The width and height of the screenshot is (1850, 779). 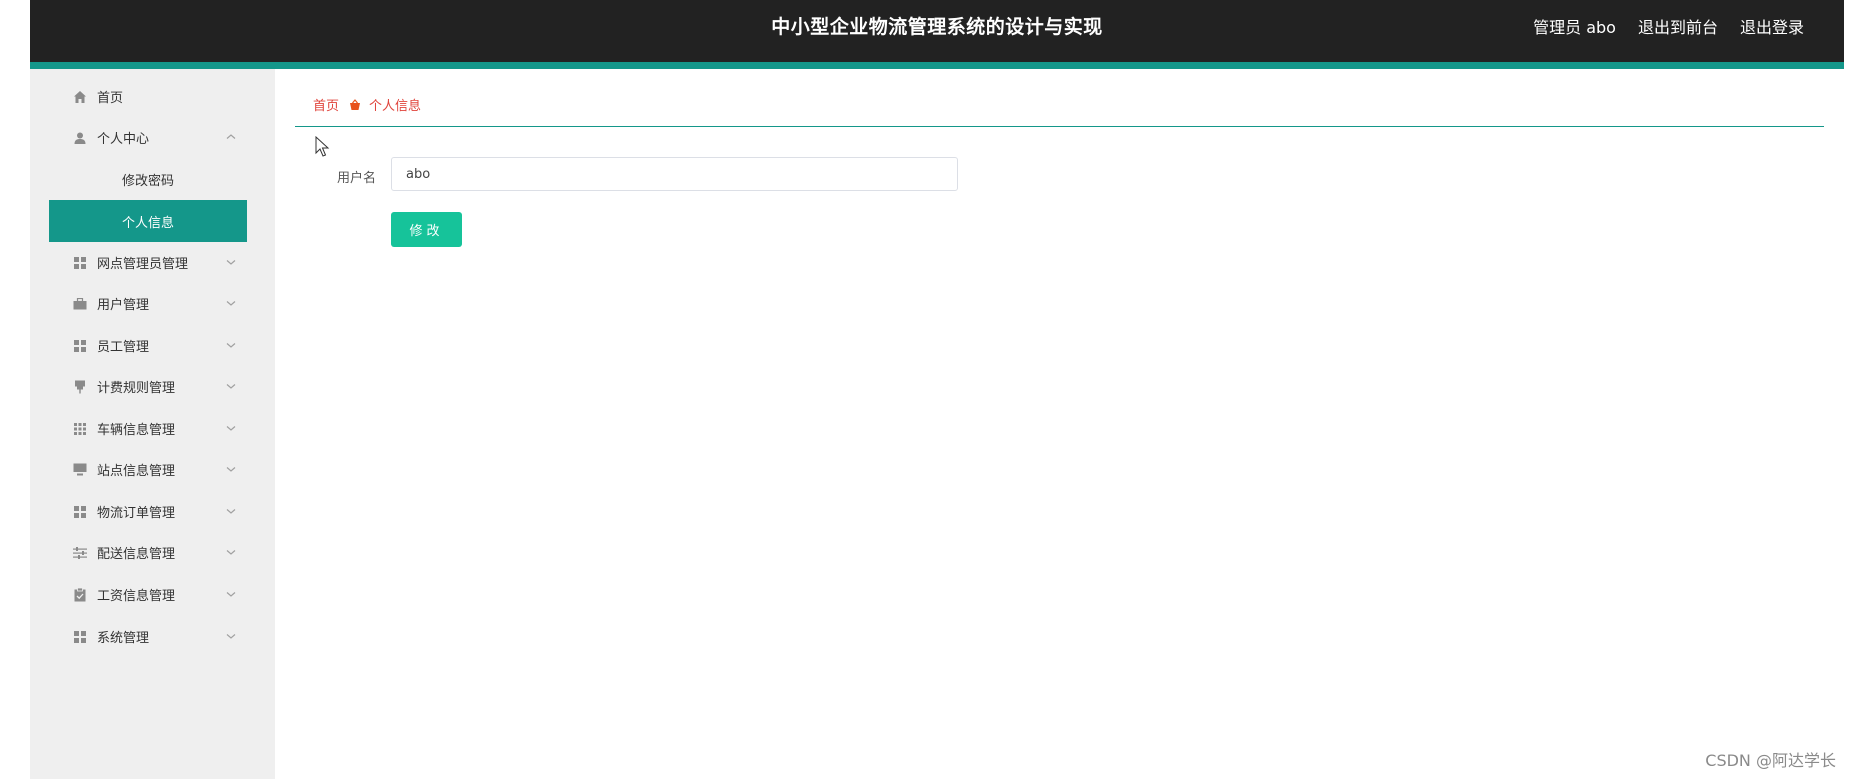 I want to click on sidebar-item-vehicle-info: 车辆信息管理, so click(x=148, y=428).